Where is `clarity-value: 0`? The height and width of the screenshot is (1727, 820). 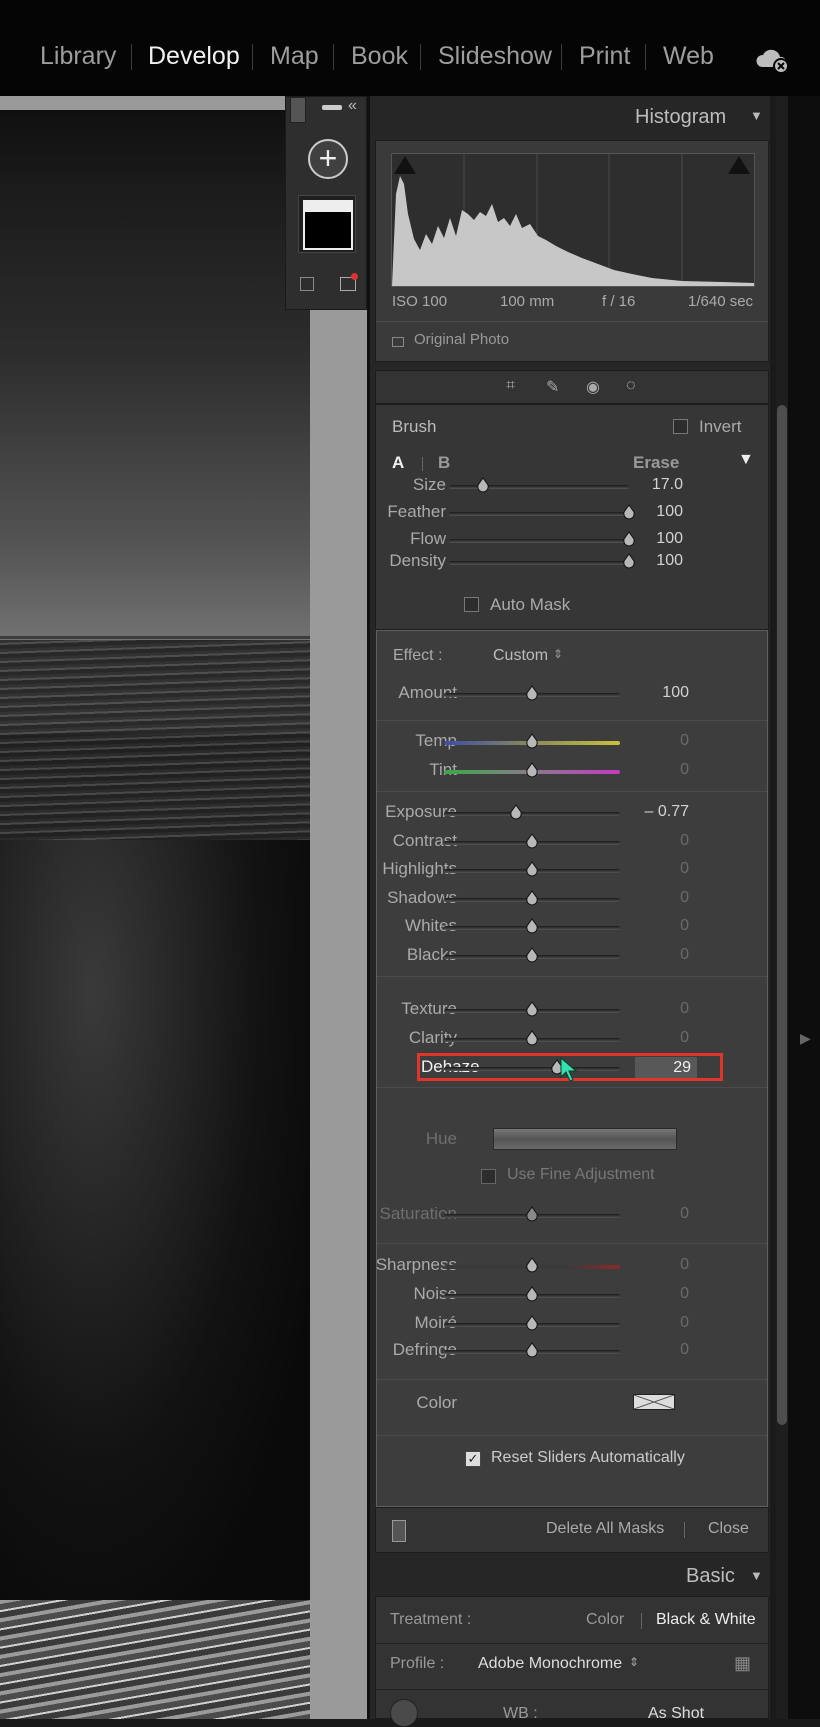 clarity-value: 0 is located at coordinates (664, 1038).